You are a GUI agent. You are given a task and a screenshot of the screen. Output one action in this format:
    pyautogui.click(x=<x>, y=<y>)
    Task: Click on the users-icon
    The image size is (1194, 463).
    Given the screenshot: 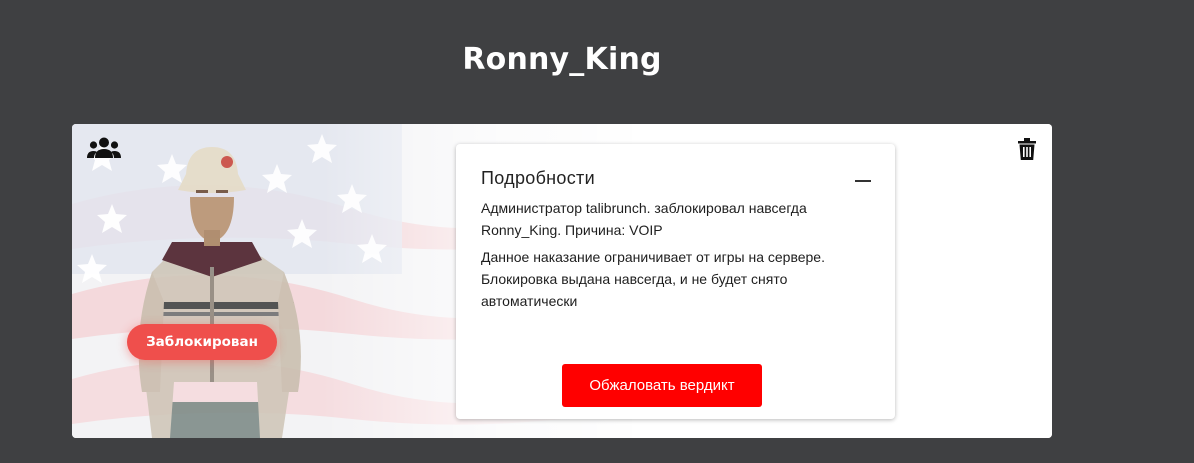 What is the action you would take?
    pyautogui.click(x=104, y=147)
    